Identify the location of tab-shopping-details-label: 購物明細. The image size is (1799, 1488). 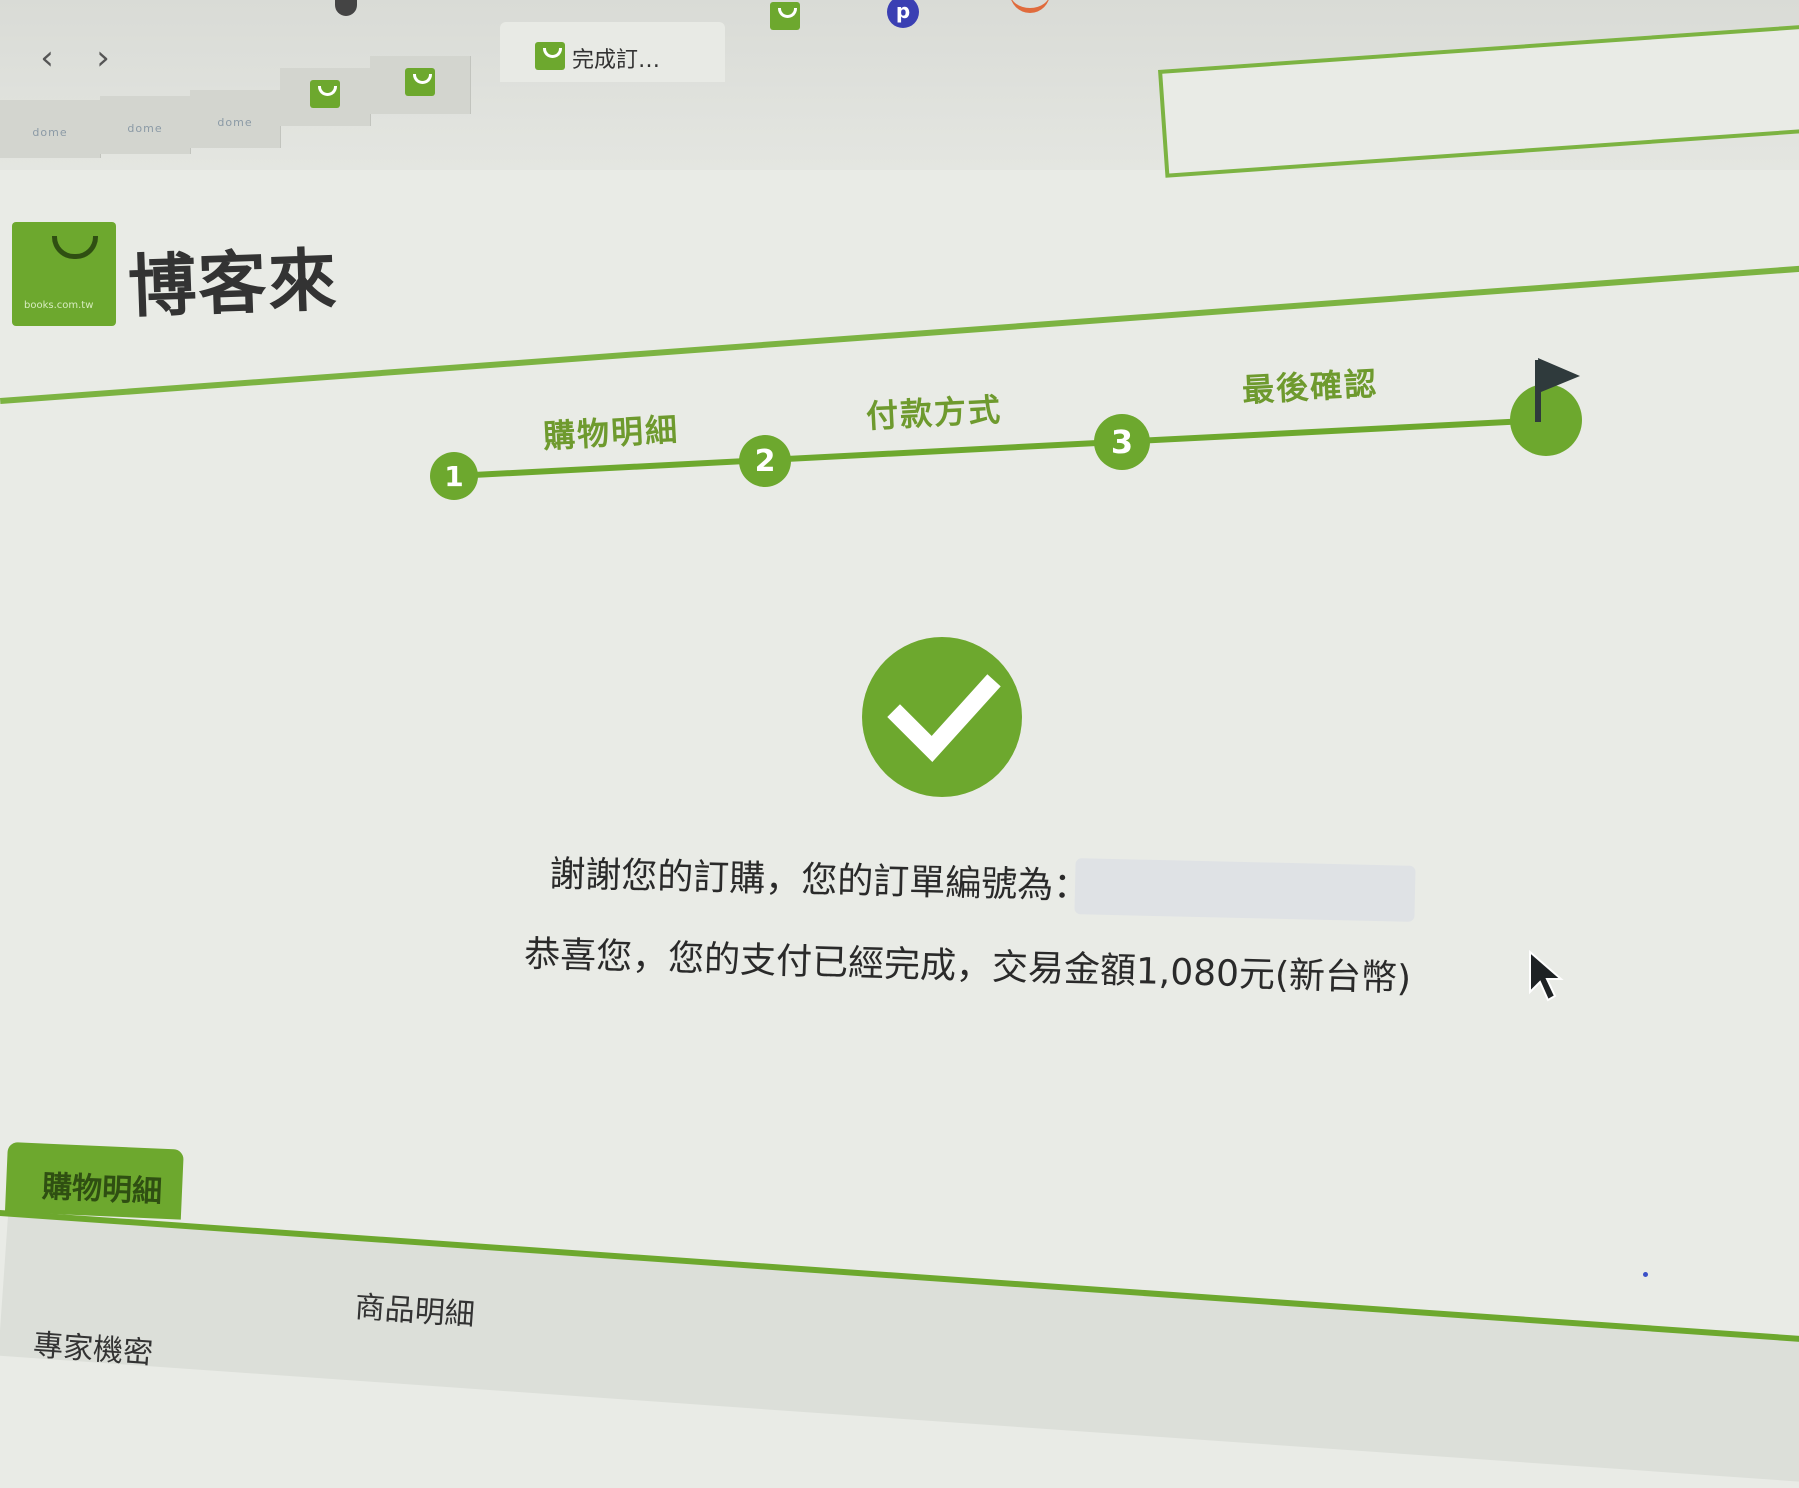
(102, 1189).